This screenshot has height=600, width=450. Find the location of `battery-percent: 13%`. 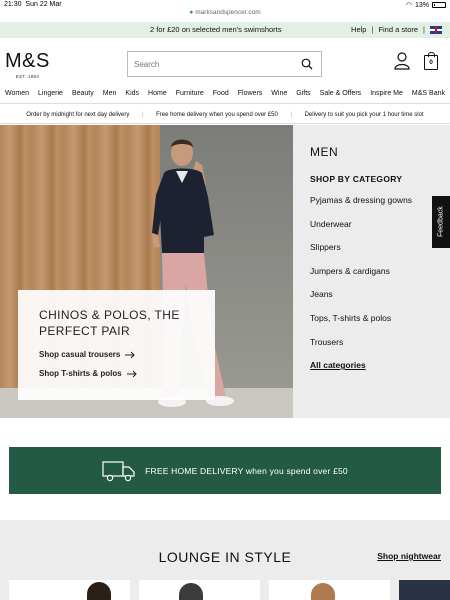

battery-percent: 13% is located at coordinates (421, 5).